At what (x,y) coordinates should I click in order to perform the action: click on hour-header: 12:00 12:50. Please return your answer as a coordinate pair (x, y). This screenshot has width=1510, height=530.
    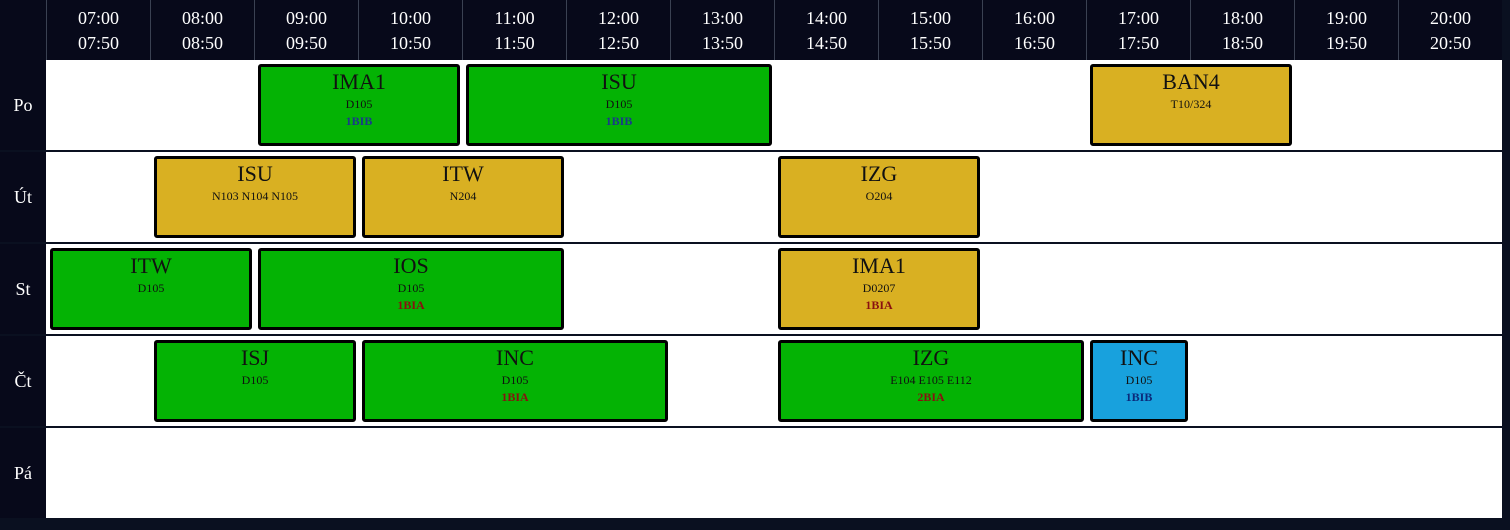
    Looking at the image, I should click on (618, 30).